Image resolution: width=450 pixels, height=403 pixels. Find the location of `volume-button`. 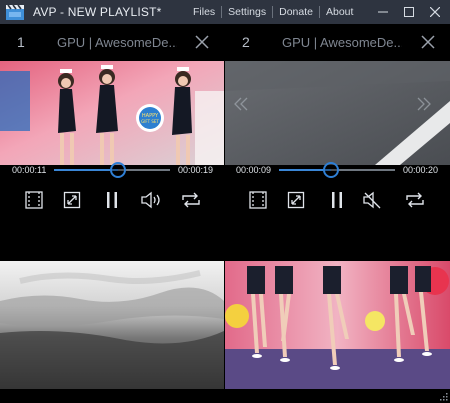

volume-button is located at coordinates (152, 200).